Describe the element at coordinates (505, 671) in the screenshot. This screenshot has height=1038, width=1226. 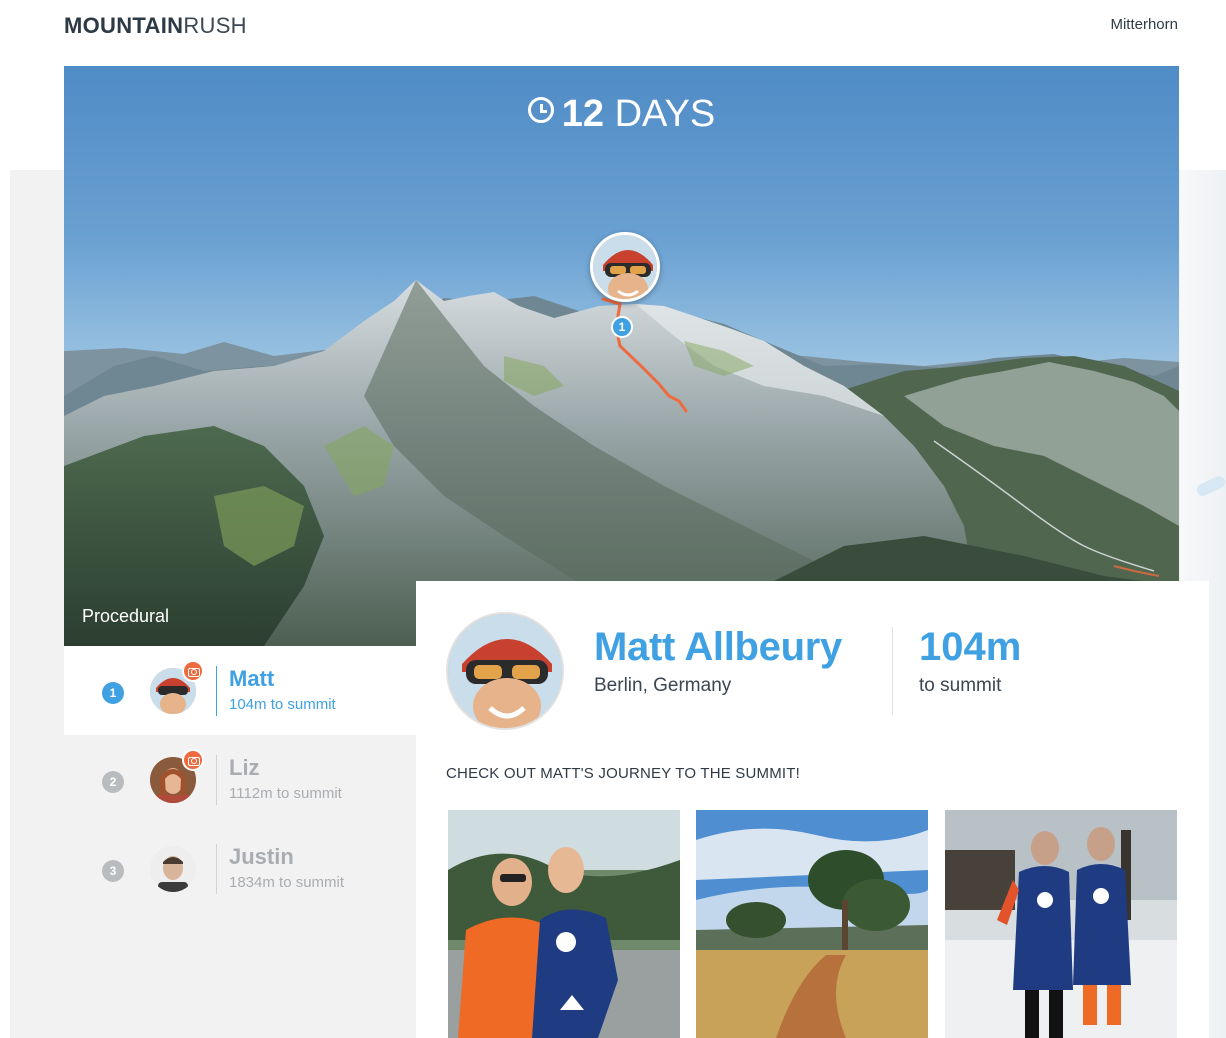
I see `profile-avatar` at that location.